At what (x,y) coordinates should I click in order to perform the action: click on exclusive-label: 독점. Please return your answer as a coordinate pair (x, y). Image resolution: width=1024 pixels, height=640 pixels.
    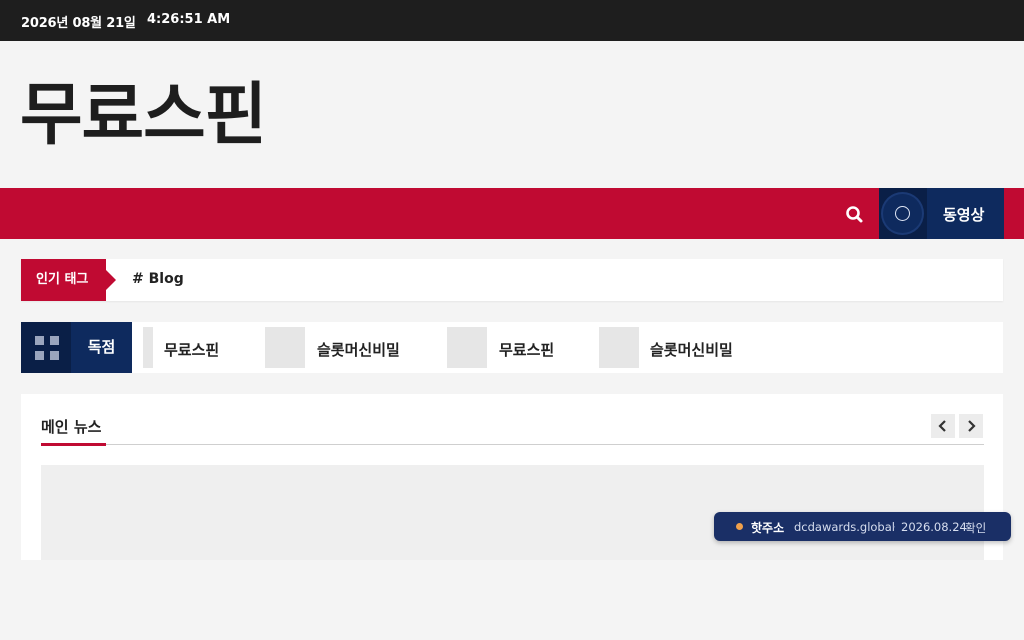
    Looking at the image, I should click on (101, 347).